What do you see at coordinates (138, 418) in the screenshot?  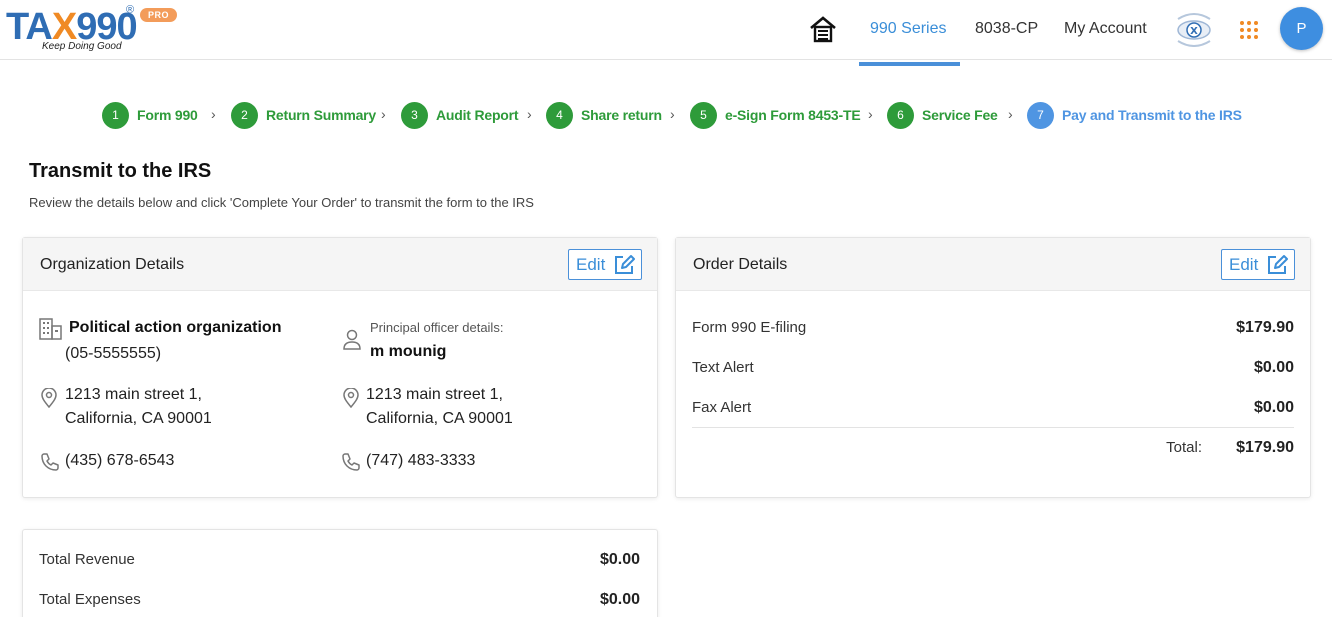 I see `organization-address-line2: California, CA 90001` at bounding box center [138, 418].